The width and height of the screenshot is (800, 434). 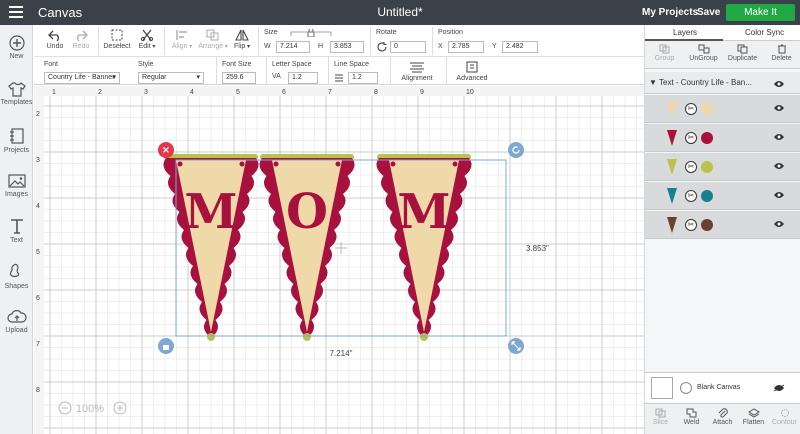 I want to click on sidebar-item-templates: Templates, so click(x=16, y=93).